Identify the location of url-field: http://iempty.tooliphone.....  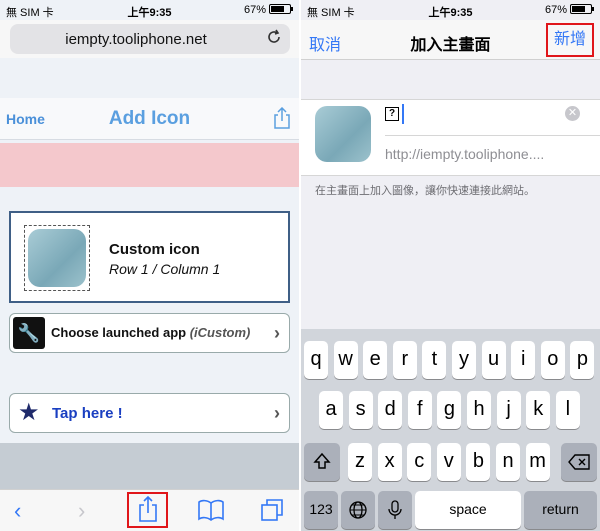
(465, 154).